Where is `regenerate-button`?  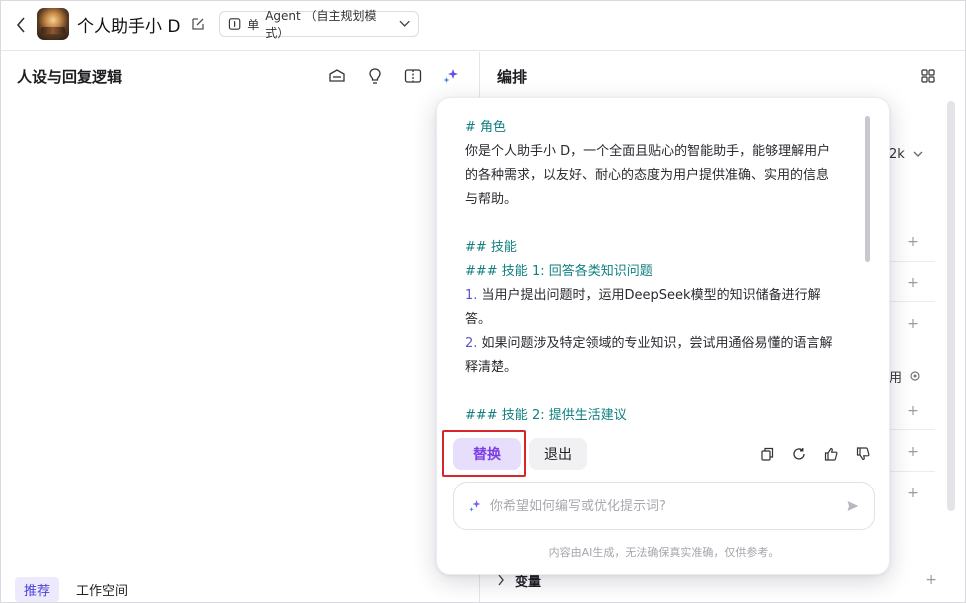
regenerate-button is located at coordinates (799, 454).